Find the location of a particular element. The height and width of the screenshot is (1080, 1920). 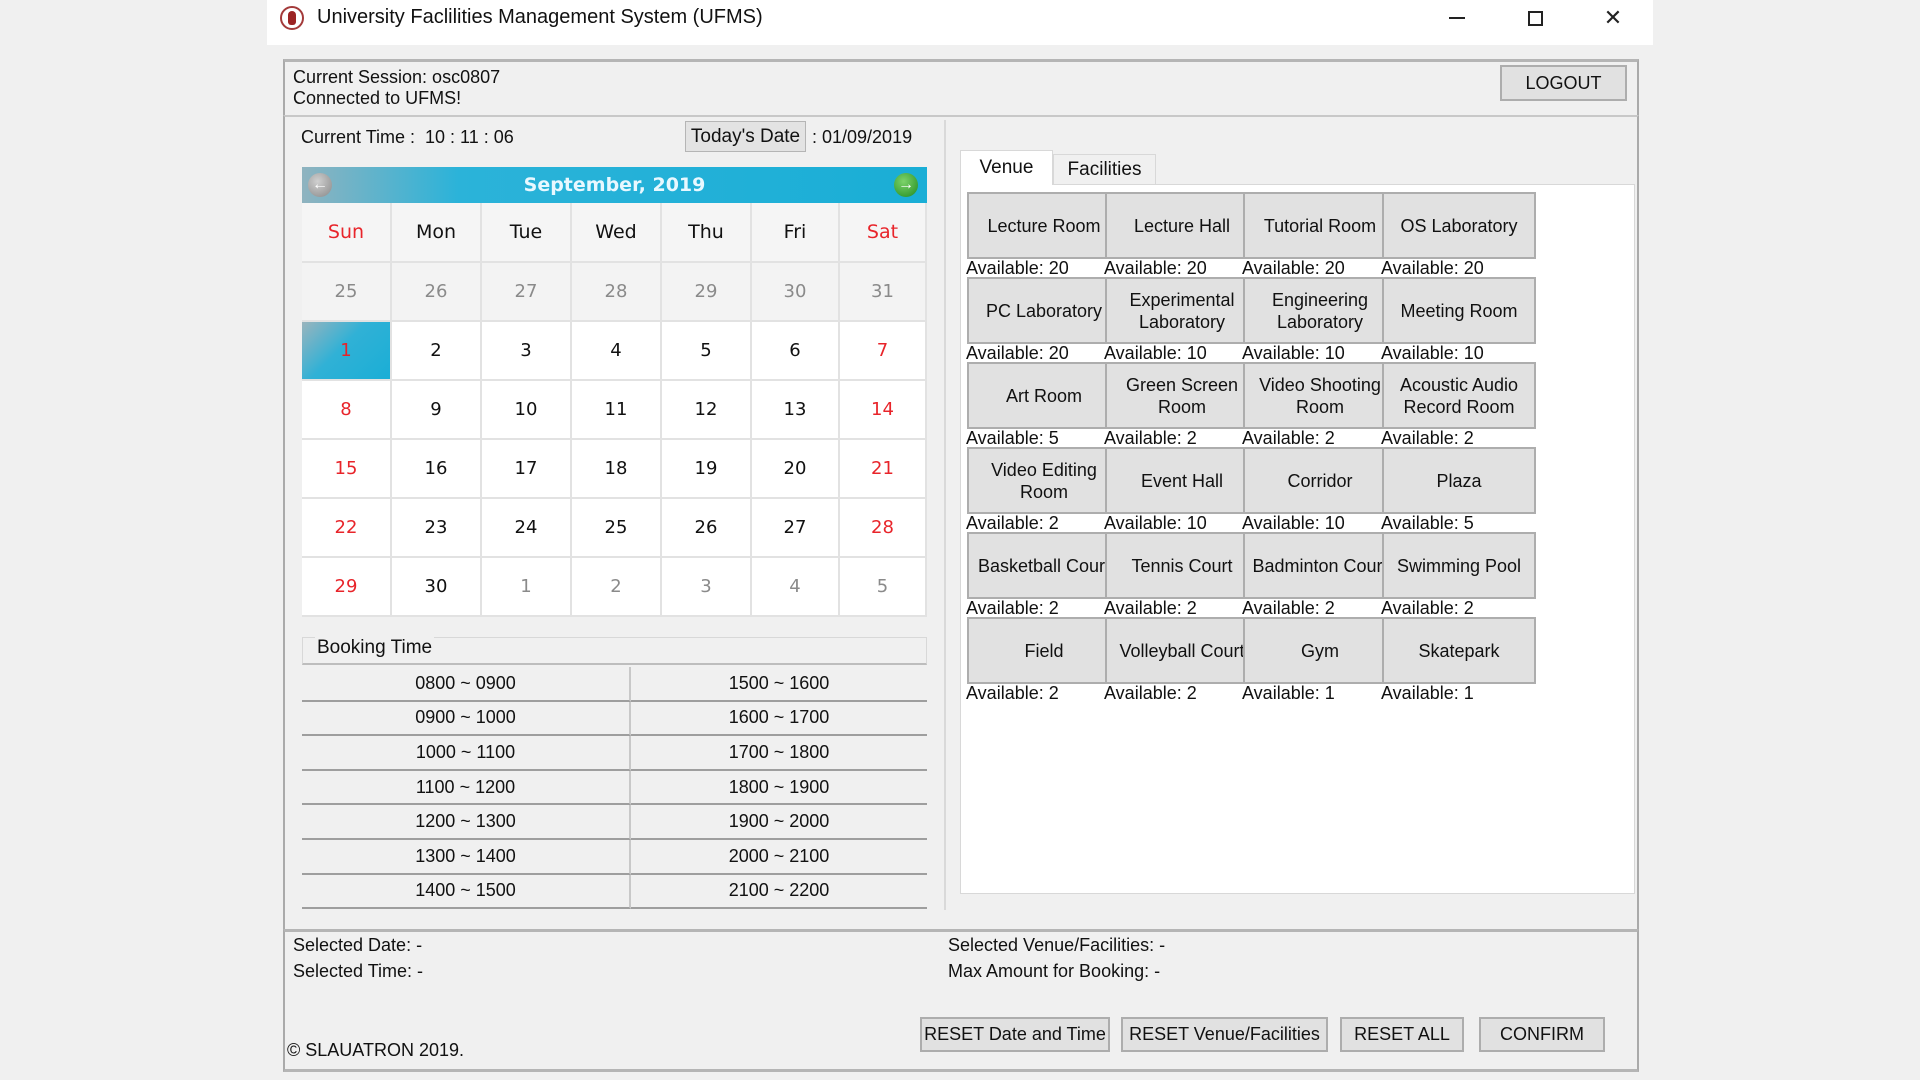

venue-button: Corridor is located at coordinates (1320, 480).